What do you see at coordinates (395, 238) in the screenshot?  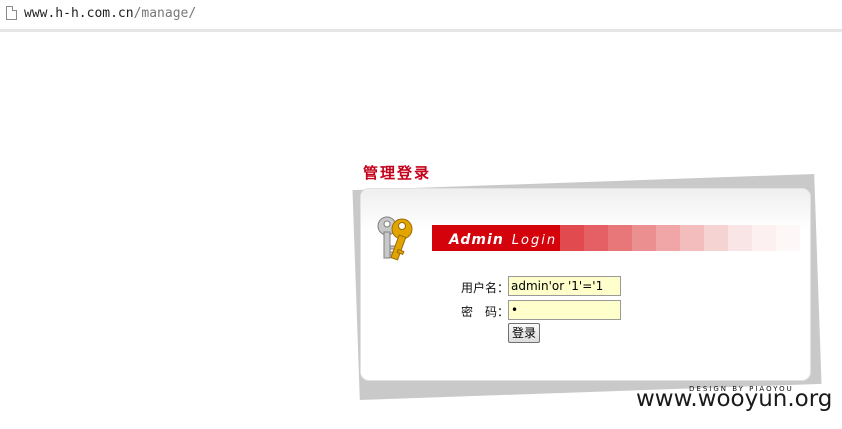 I see `keys-icon` at bounding box center [395, 238].